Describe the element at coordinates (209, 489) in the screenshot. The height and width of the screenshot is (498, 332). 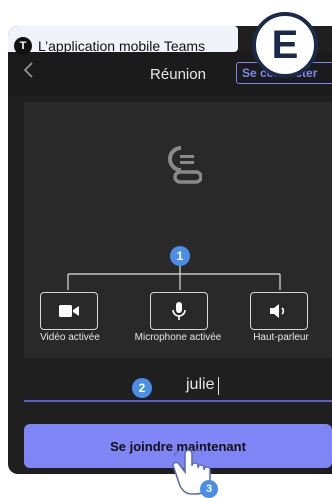
I see `step-3-badge: 3` at that location.